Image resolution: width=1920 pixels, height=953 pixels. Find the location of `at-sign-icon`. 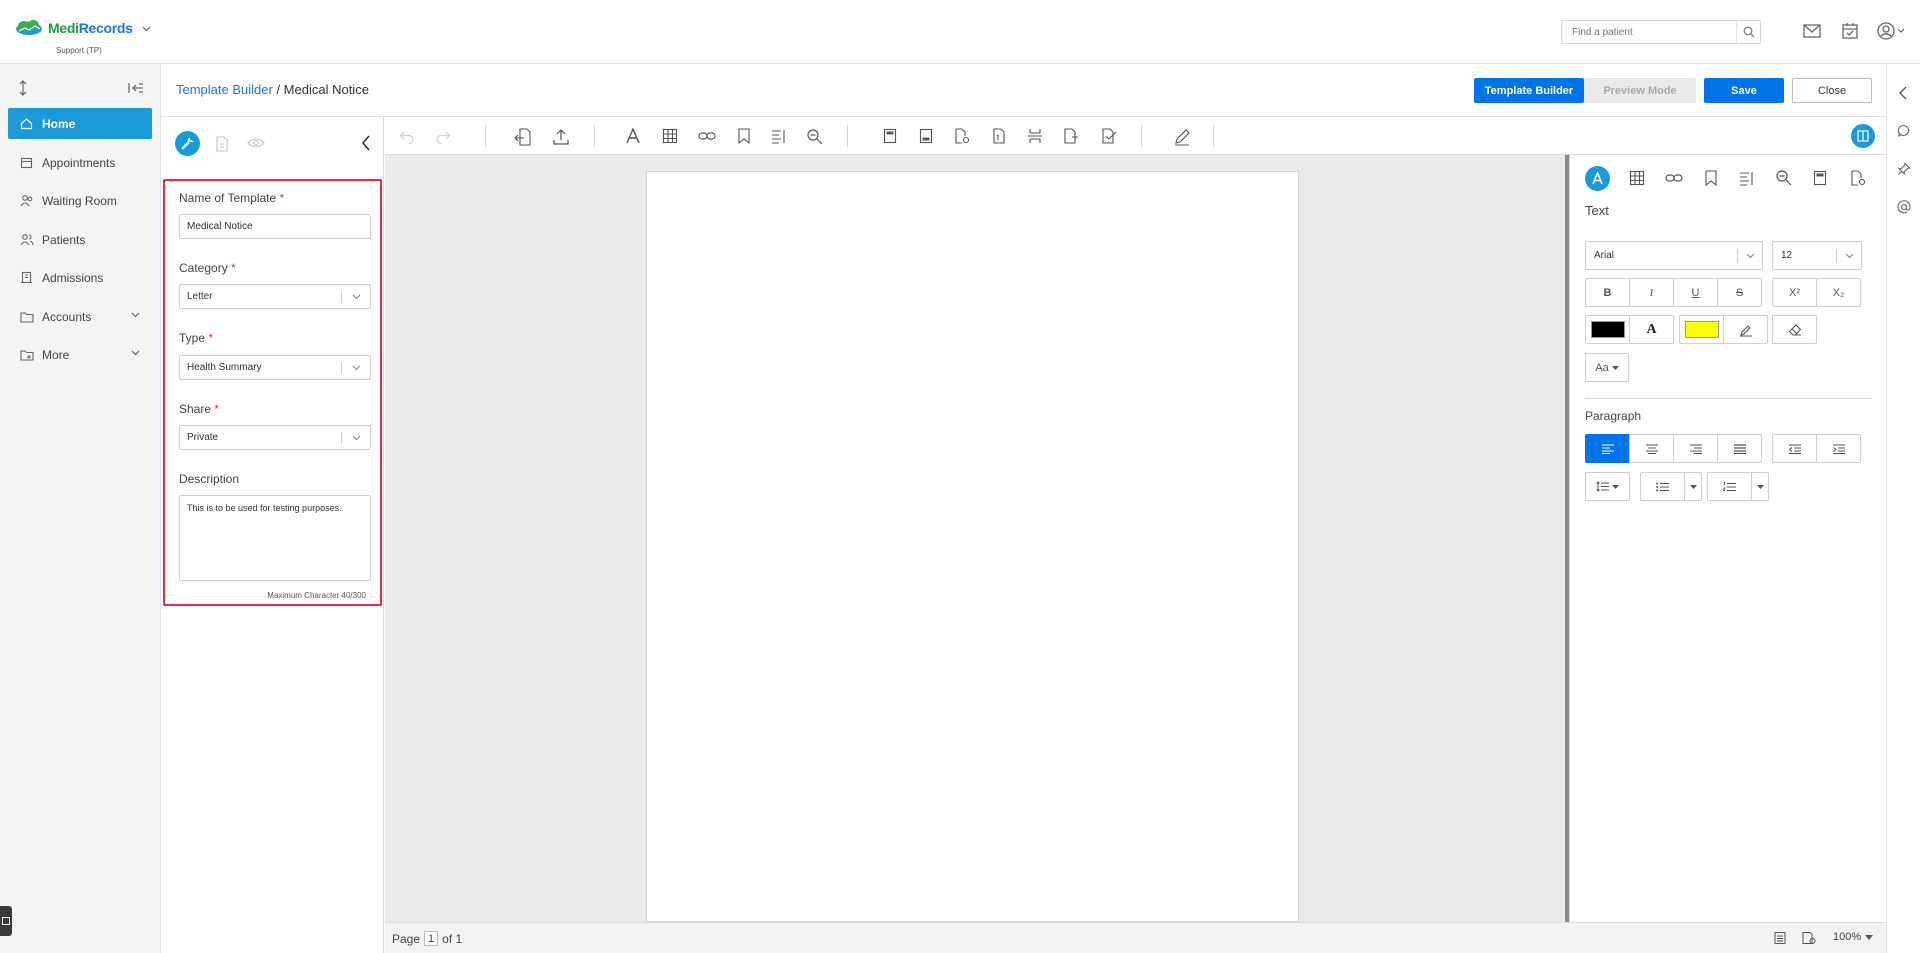

at-sign-icon is located at coordinates (1904, 207).